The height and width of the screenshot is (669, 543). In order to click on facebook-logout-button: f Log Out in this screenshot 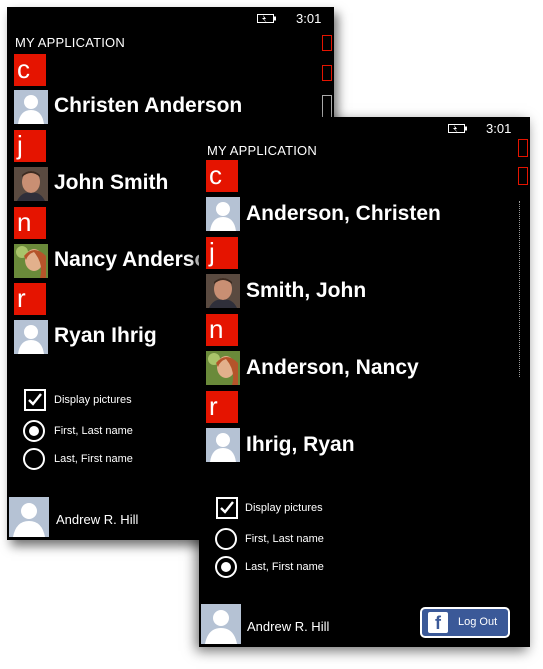, I will do `click(465, 622)`.